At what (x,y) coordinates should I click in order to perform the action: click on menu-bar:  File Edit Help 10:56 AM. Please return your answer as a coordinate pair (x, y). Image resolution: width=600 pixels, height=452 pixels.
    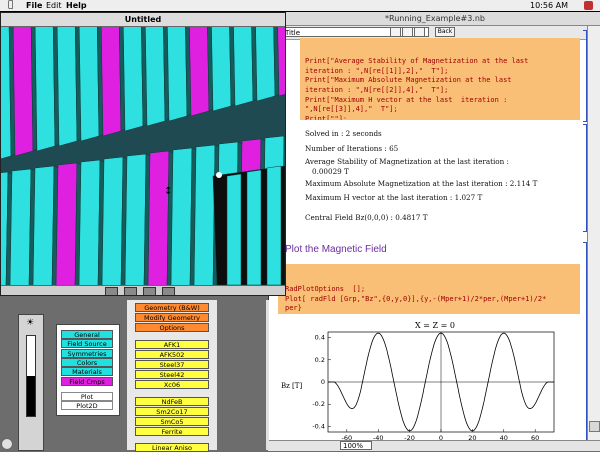
    Looking at the image, I should click on (300, 6).